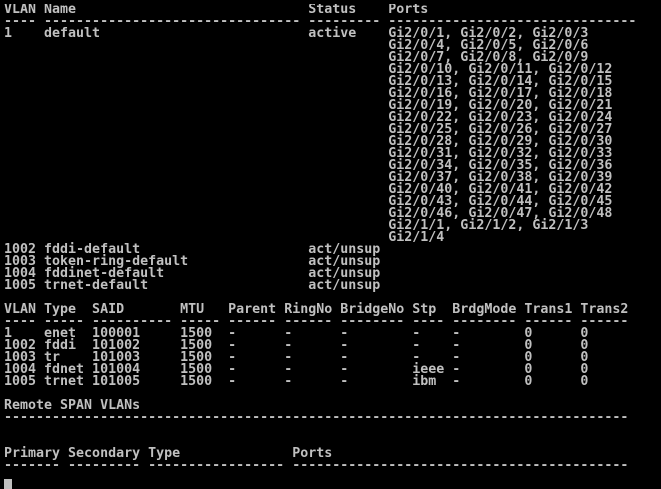 This screenshot has width=661, height=489. Describe the element at coordinates (8, 484) in the screenshot. I see `prompt-cursor` at that location.